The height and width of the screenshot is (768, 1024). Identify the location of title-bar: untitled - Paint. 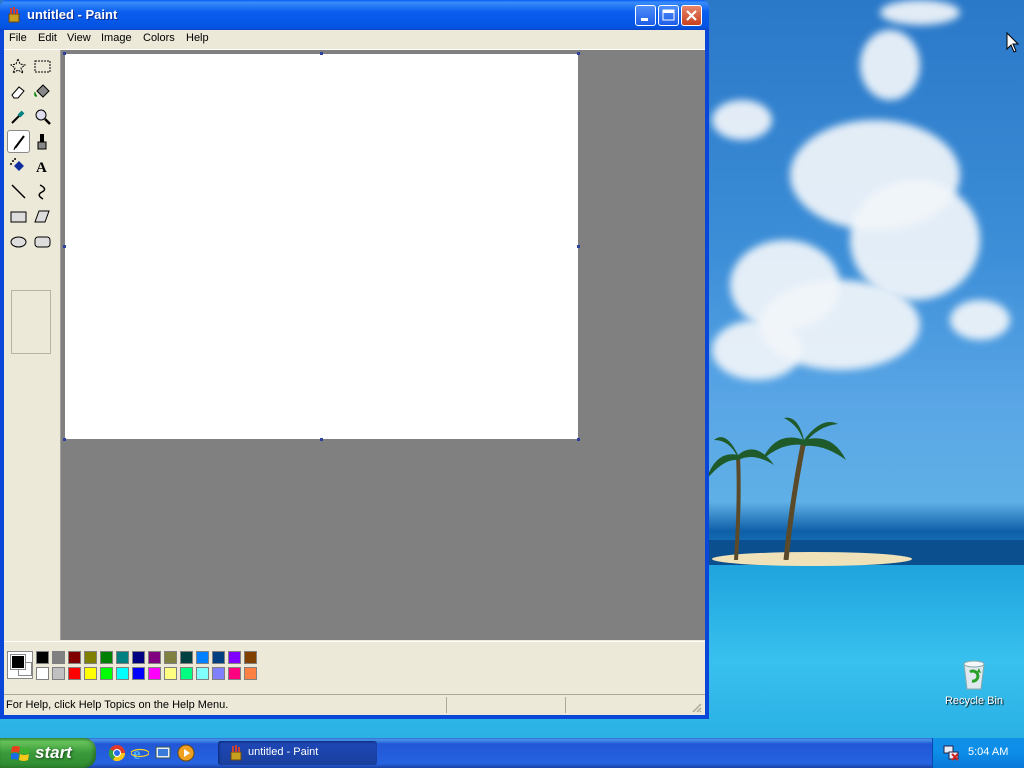
(354, 15).